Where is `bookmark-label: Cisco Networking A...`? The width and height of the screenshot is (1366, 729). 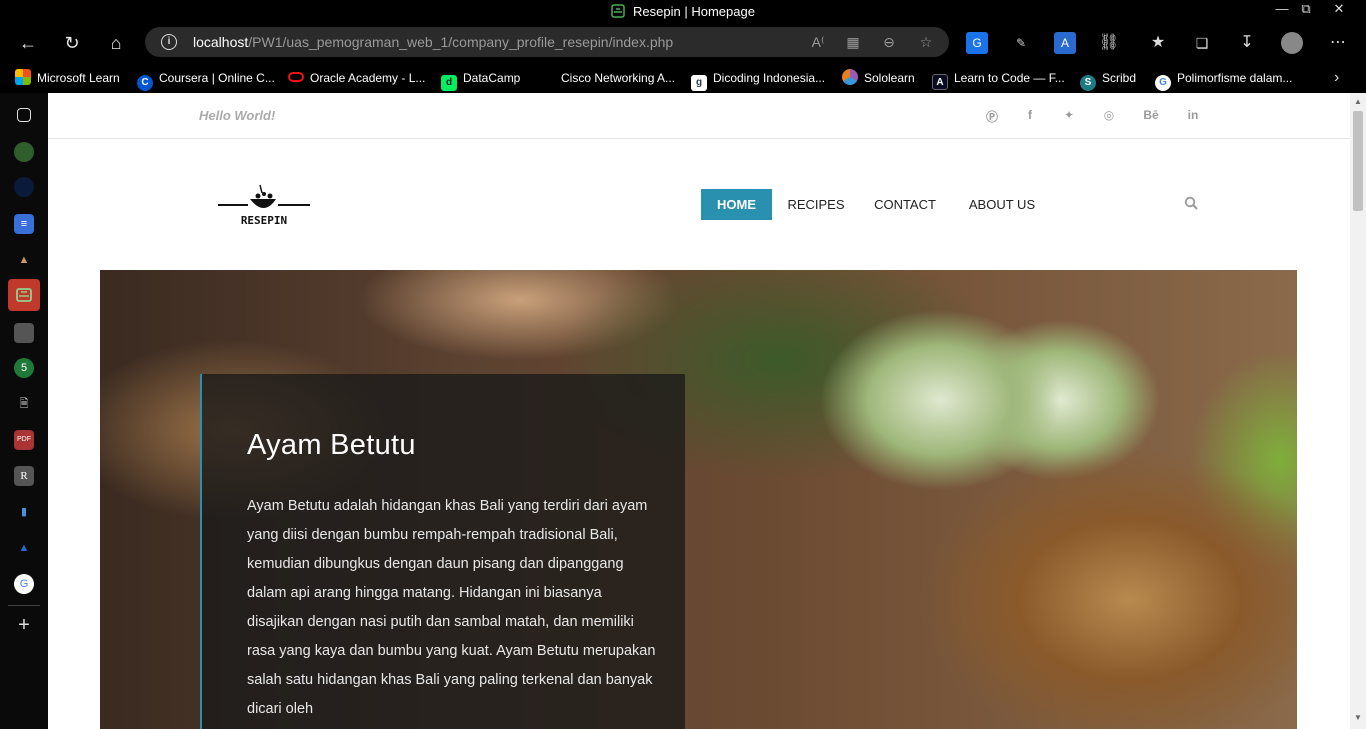
bookmark-label: Cisco Networking A... is located at coordinates (618, 78).